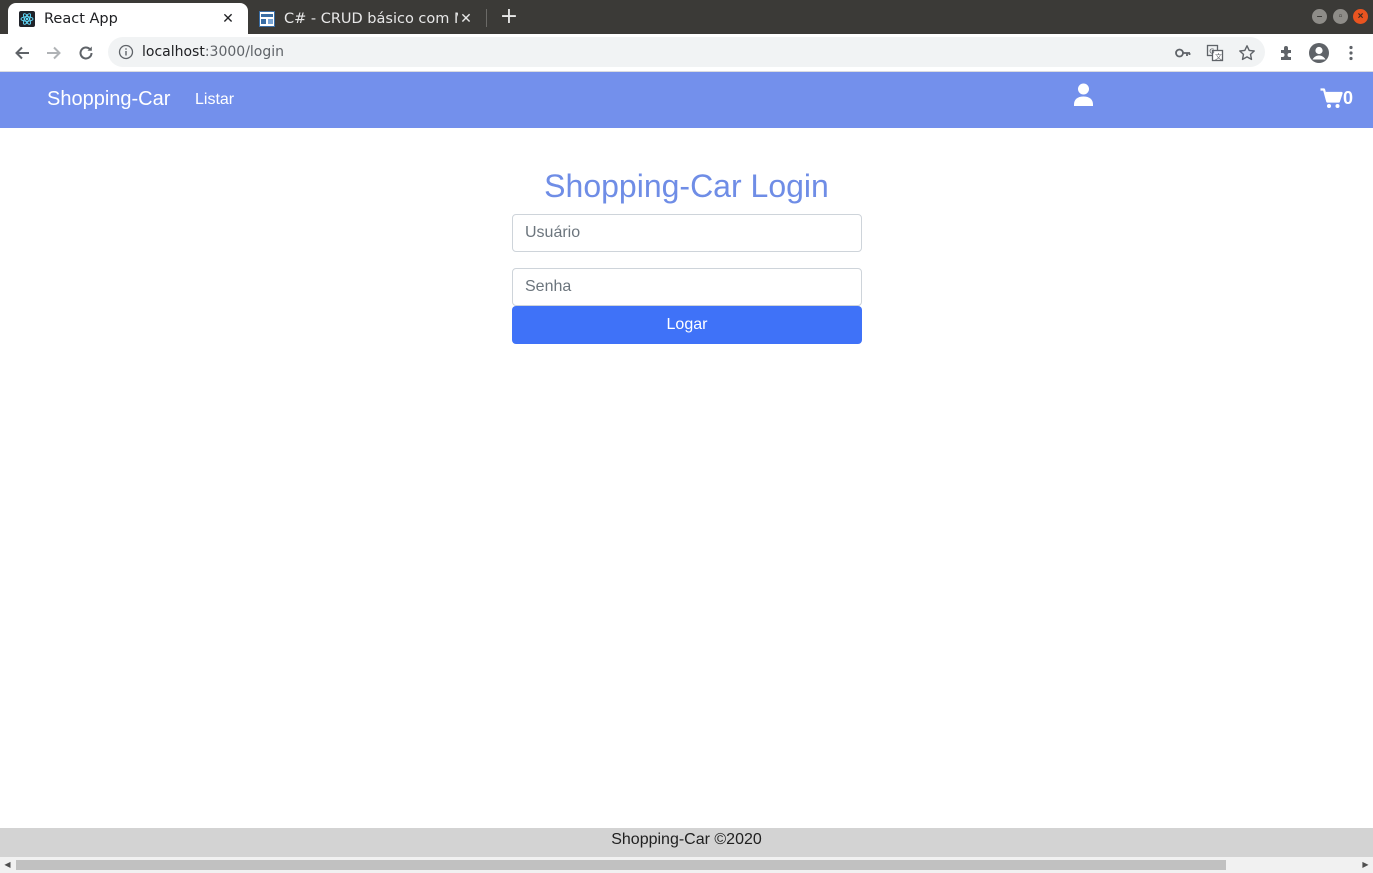 This screenshot has width=1373, height=873. Describe the element at coordinates (686, 100) in the screenshot. I see `app-navbar: Shopping-Car Listar 0` at that location.